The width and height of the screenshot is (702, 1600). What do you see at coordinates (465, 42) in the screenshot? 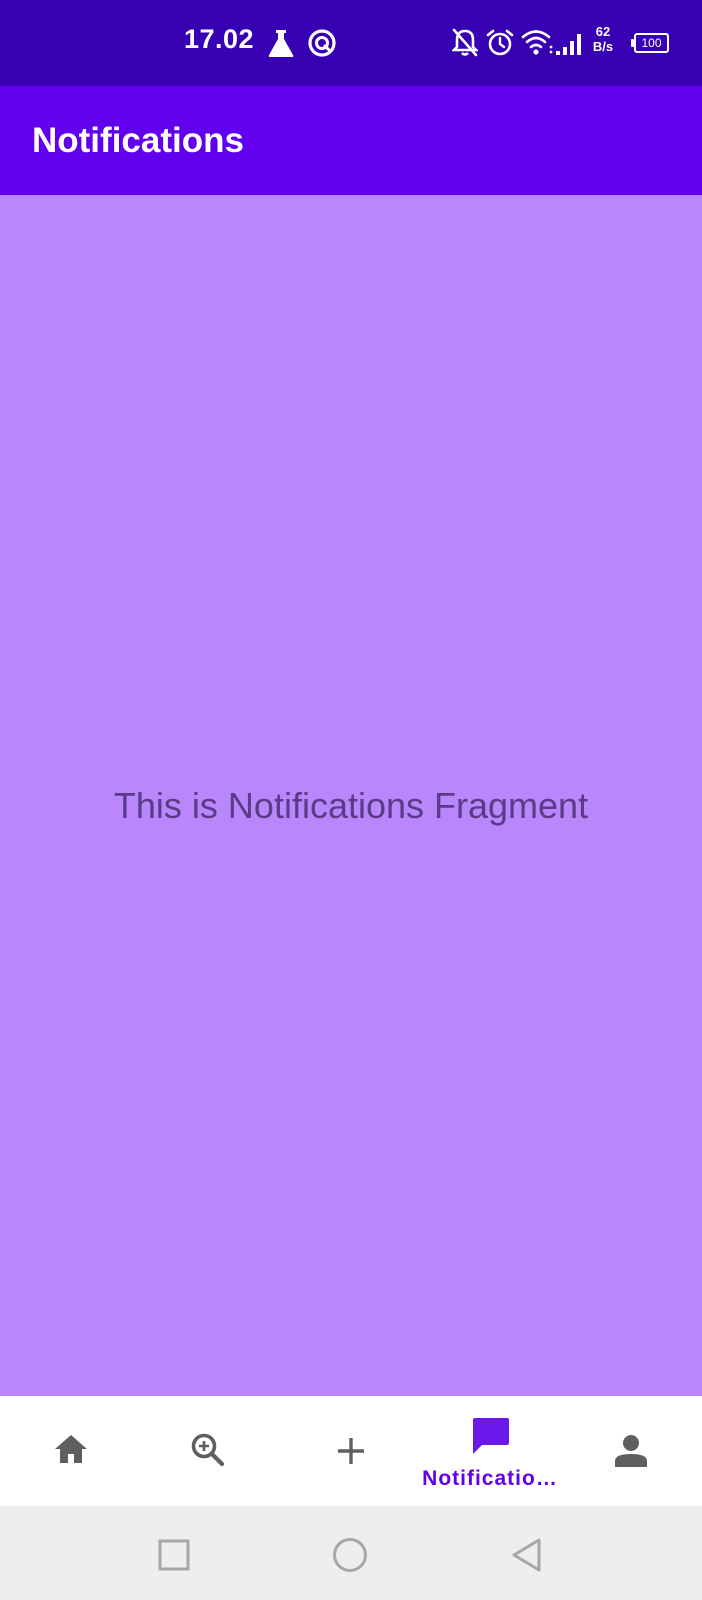
I see `bell-off-icon` at bounding box center [465, 42].